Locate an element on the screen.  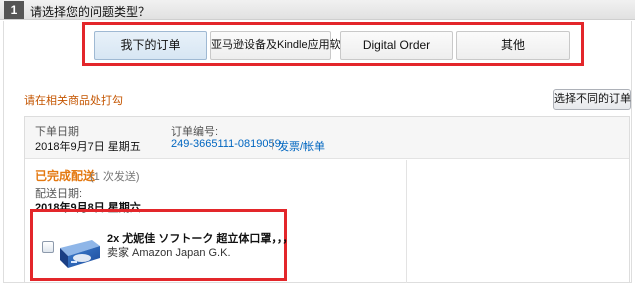
tab-my-orders: 我下的订单 is located at coordinates (150, 45).